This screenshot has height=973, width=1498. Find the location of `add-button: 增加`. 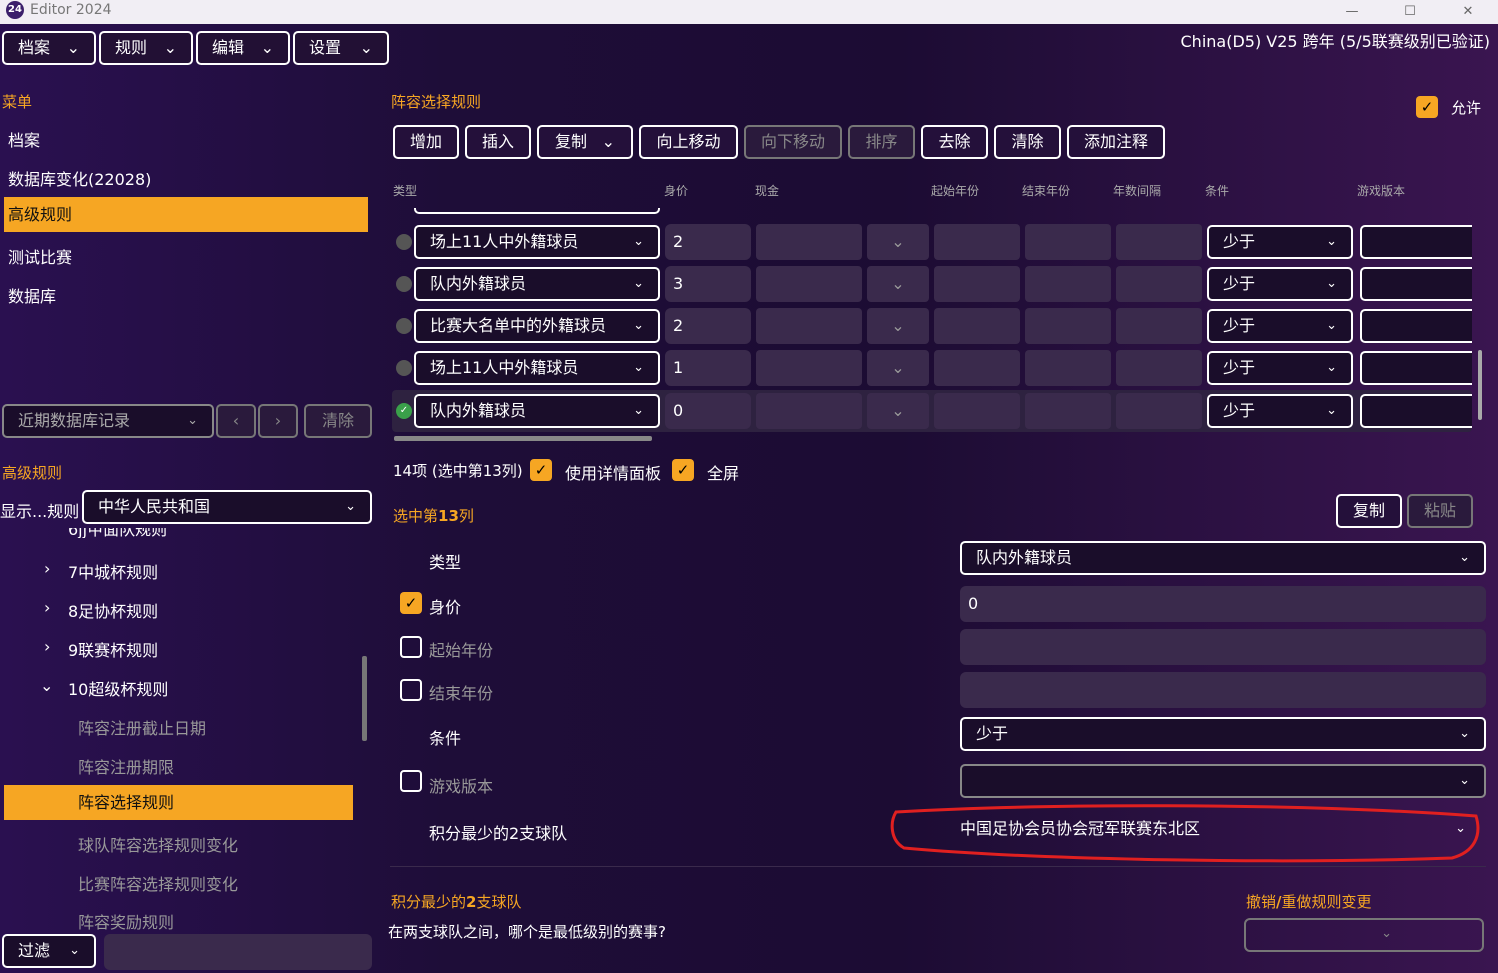

add-button: 增加 is located at coordinates (426, 142).